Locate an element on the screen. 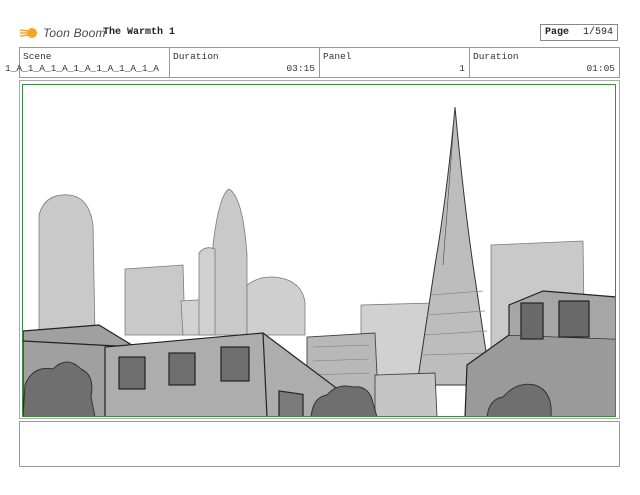 The height and width of the screenshot is (495, 640). logo-text: Toon Boom is located at coordinates (74, 33).